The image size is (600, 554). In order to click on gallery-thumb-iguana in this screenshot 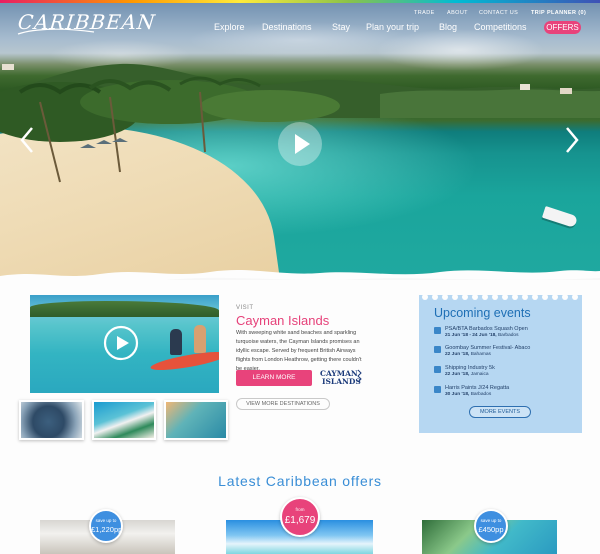, I will do `click(51, 420)`.